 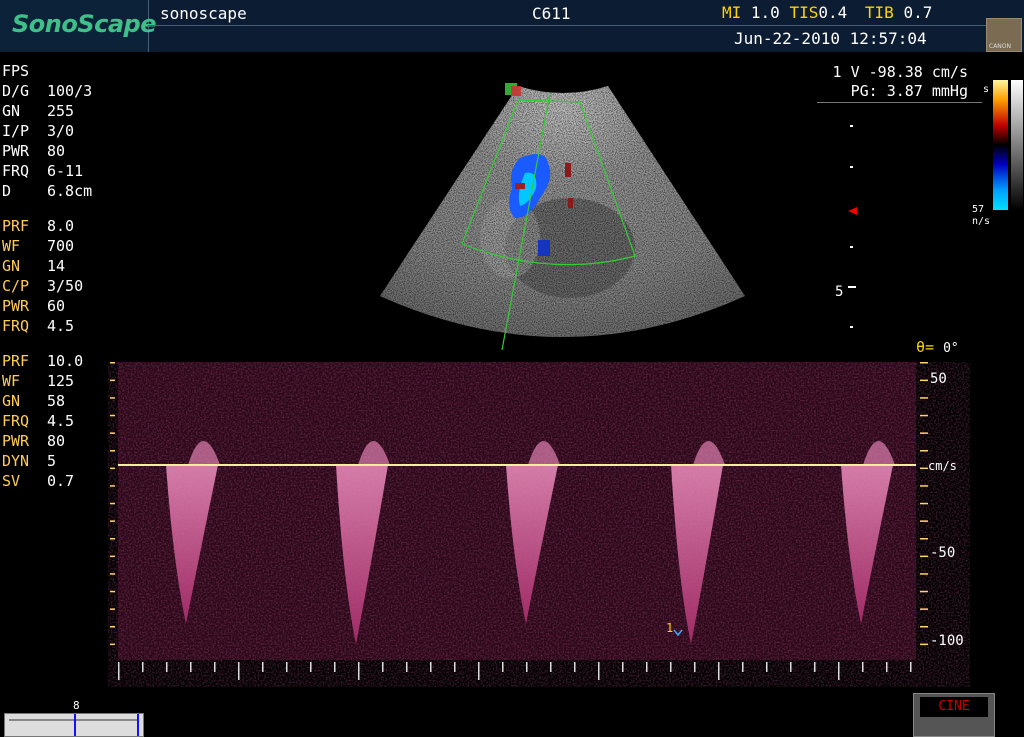 I want to click on mi-value: 1.0, so click(x=765, y=12).